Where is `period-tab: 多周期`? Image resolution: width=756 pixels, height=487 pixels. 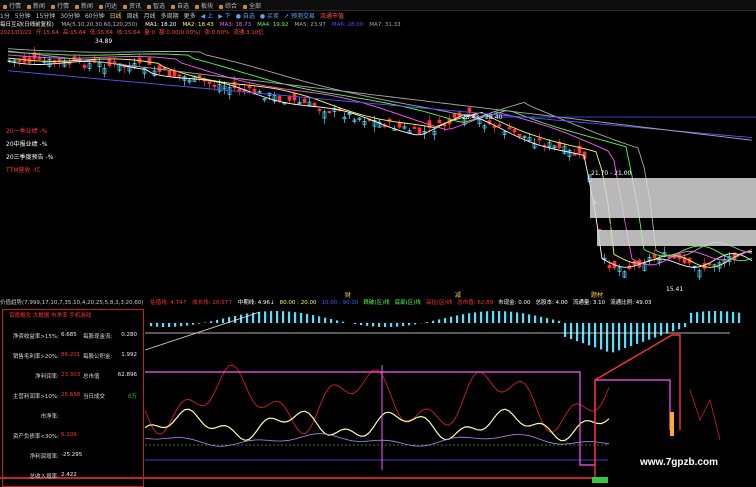
period-tab: 多周期 is located at coordinates (170, 15).